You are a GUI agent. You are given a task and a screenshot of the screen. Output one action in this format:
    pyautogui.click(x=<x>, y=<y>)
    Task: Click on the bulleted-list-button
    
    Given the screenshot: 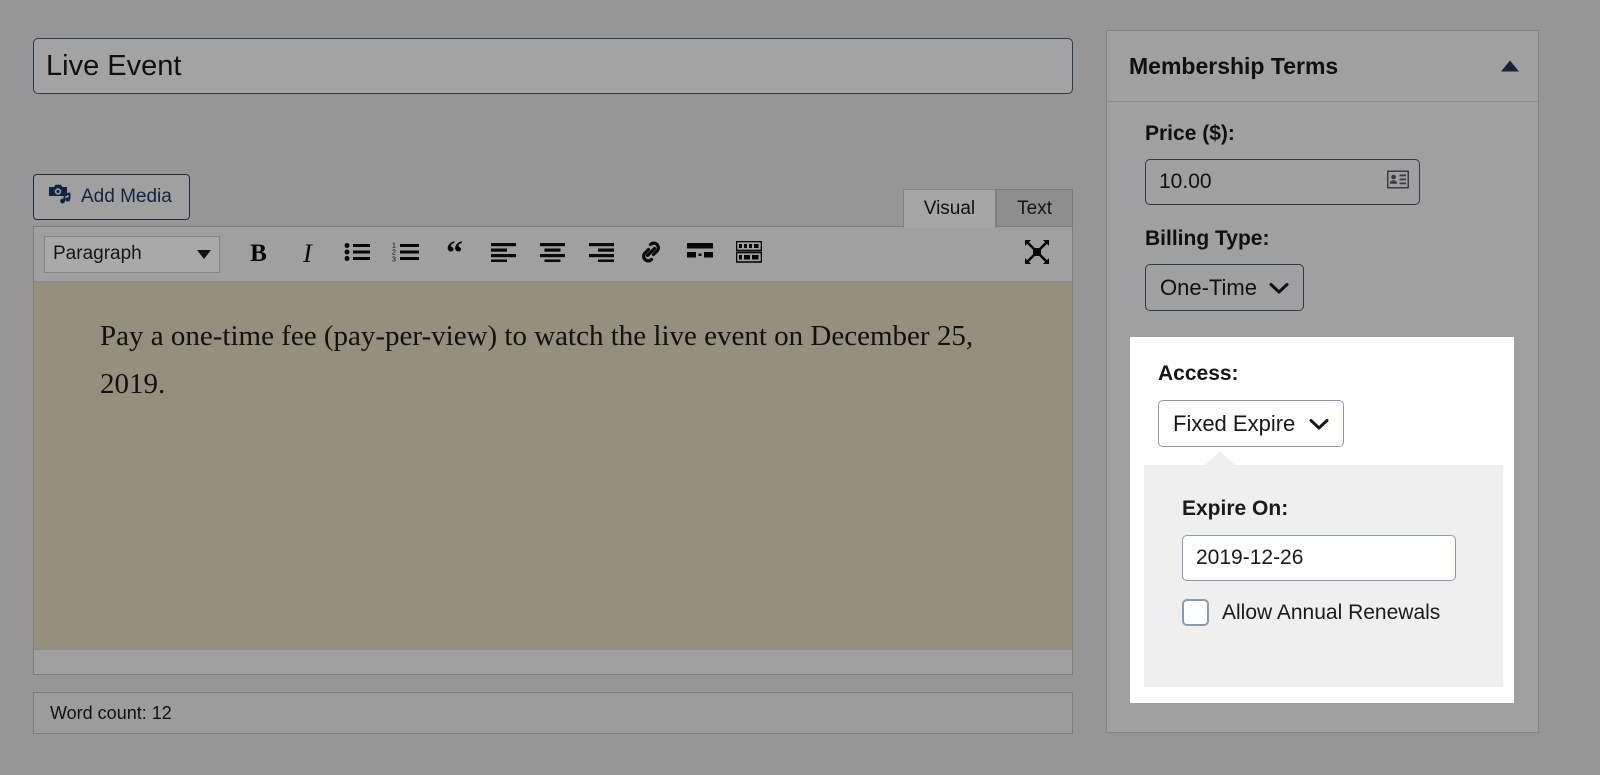 What is the action you would take?
    pyautogui.click(x=356, y=254)
    